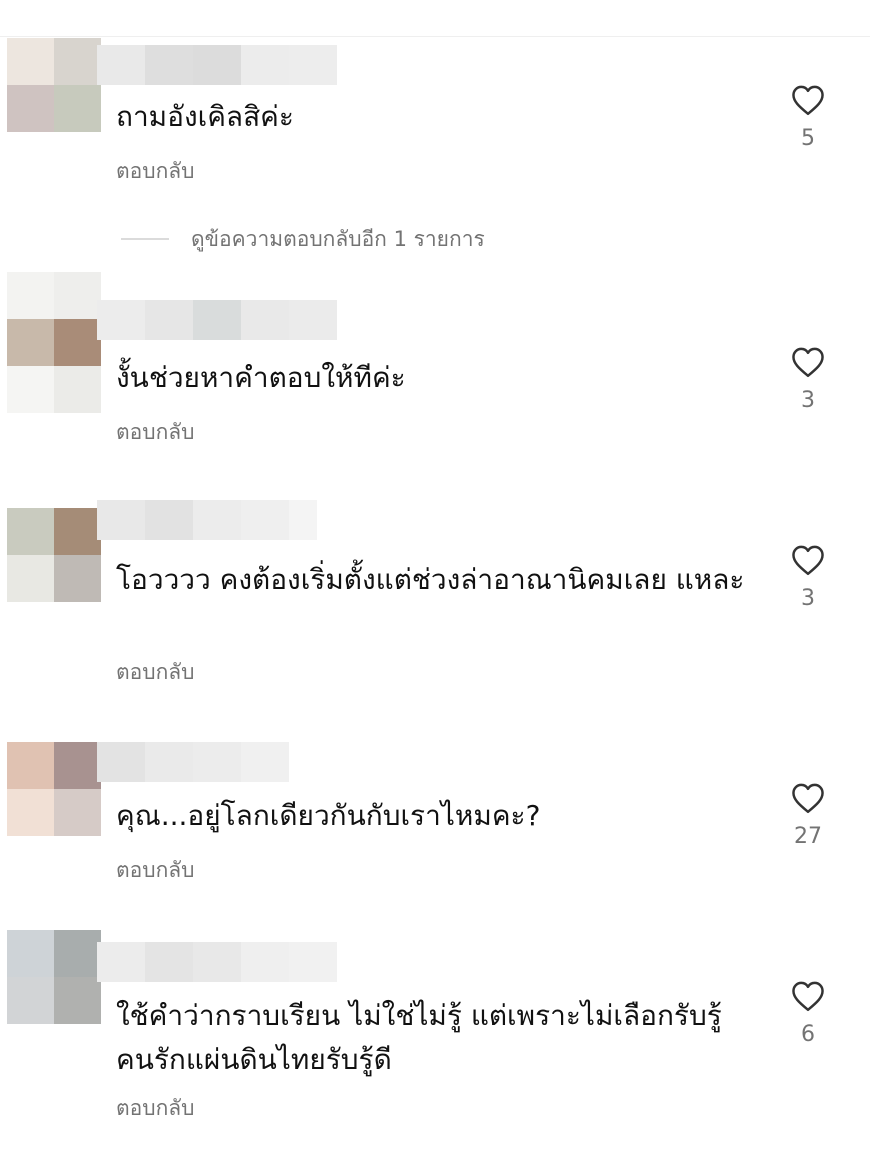  What do you see at coordinates (338, 238) in the screenshot?
I see `view-more-replies-label: ดูข้อความตอบกลับอีก 1 รายการ` at bounding box center [338, 238].